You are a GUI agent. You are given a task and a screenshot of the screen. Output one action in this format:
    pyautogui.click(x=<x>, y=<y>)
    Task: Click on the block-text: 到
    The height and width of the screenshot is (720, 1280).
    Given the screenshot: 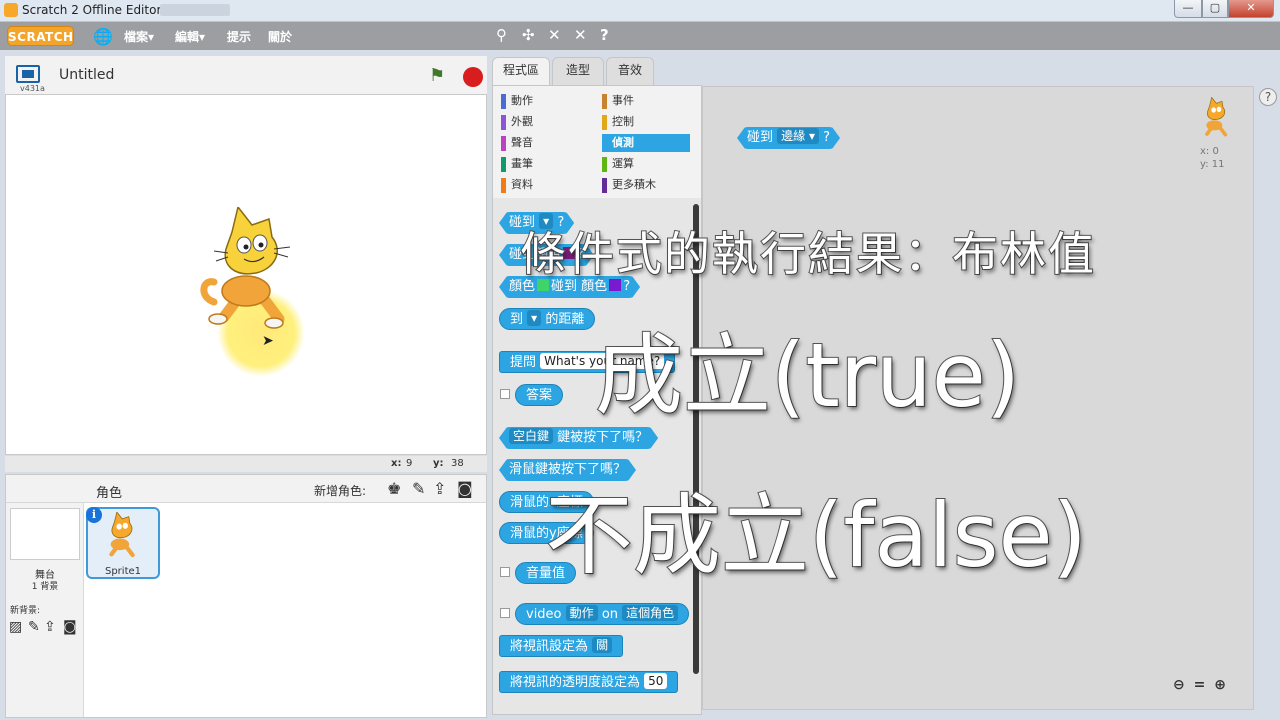 What is the action you would take?
    pyautogui.click(x=517, y=319)
    